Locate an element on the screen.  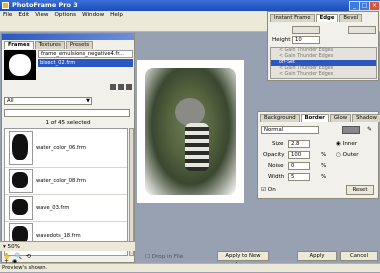
list-item: water_color_06.frm is located at coordinates (66, 148).